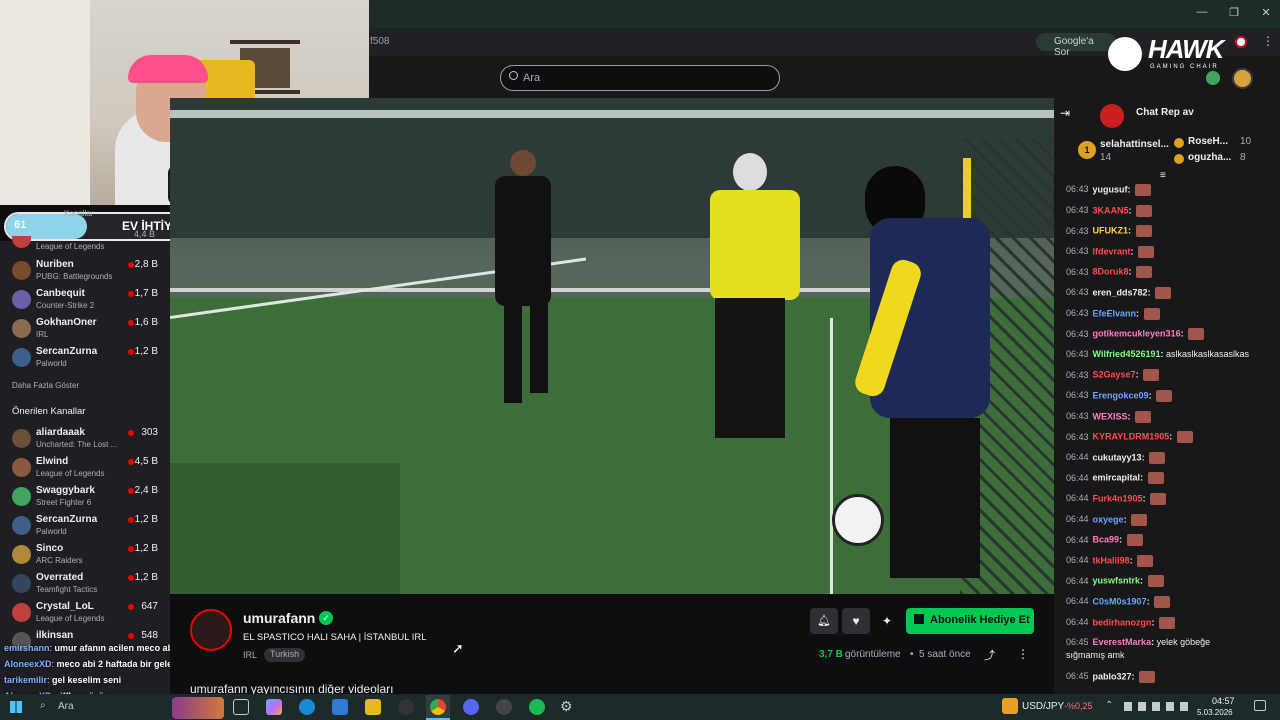  What do you see at coordinates (1117, 478) in the screenshot?
I see `chat-username: emircapital` at bounding box center [1117, 478].